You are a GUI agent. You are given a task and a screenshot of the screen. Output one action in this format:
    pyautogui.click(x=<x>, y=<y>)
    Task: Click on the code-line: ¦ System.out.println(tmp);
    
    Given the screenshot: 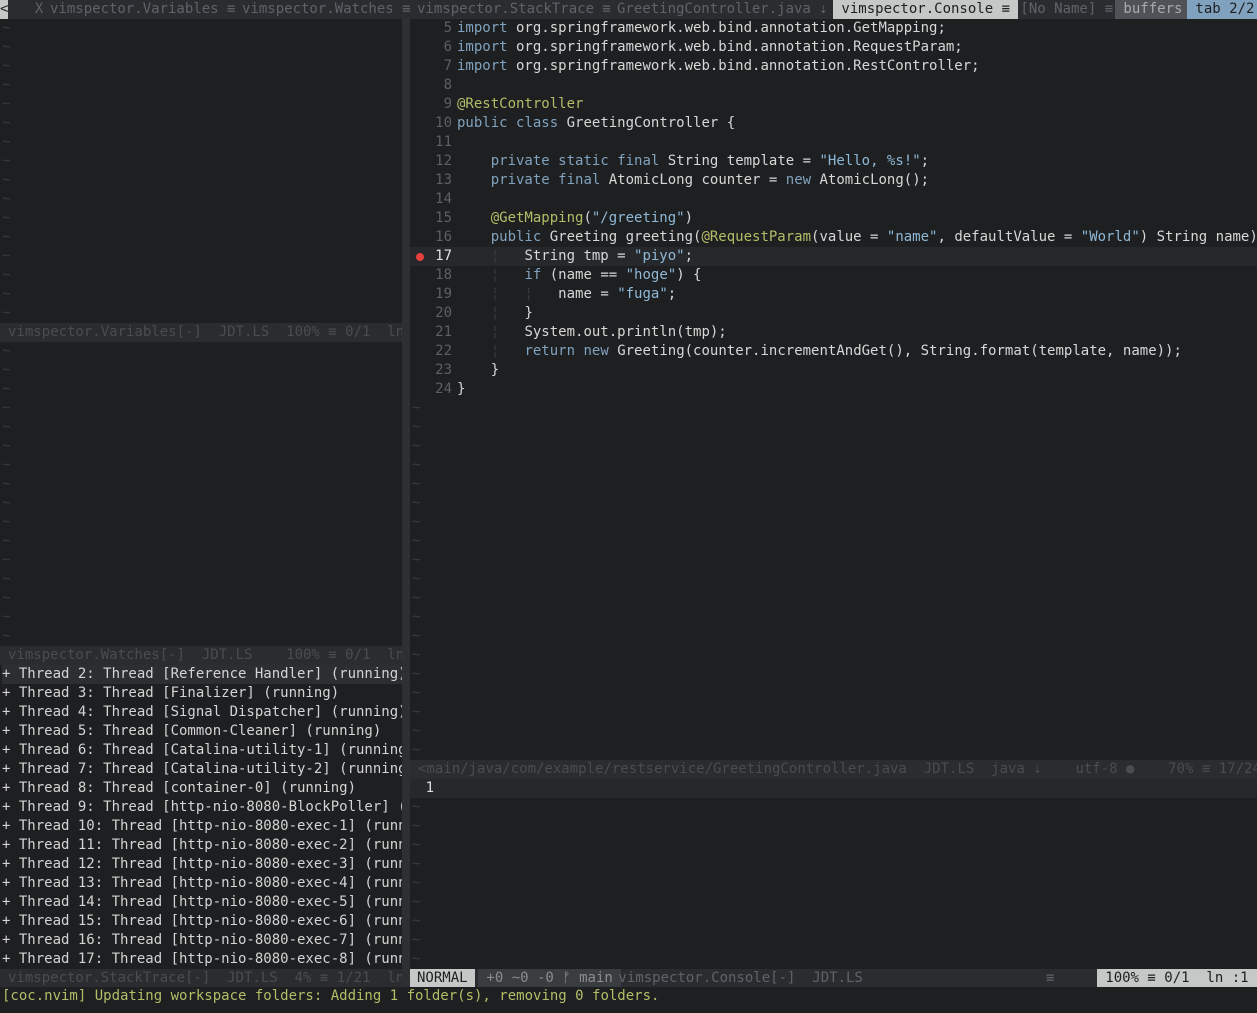 What is the action you would take?
    pyautogui.click(x=592, y=332)
    